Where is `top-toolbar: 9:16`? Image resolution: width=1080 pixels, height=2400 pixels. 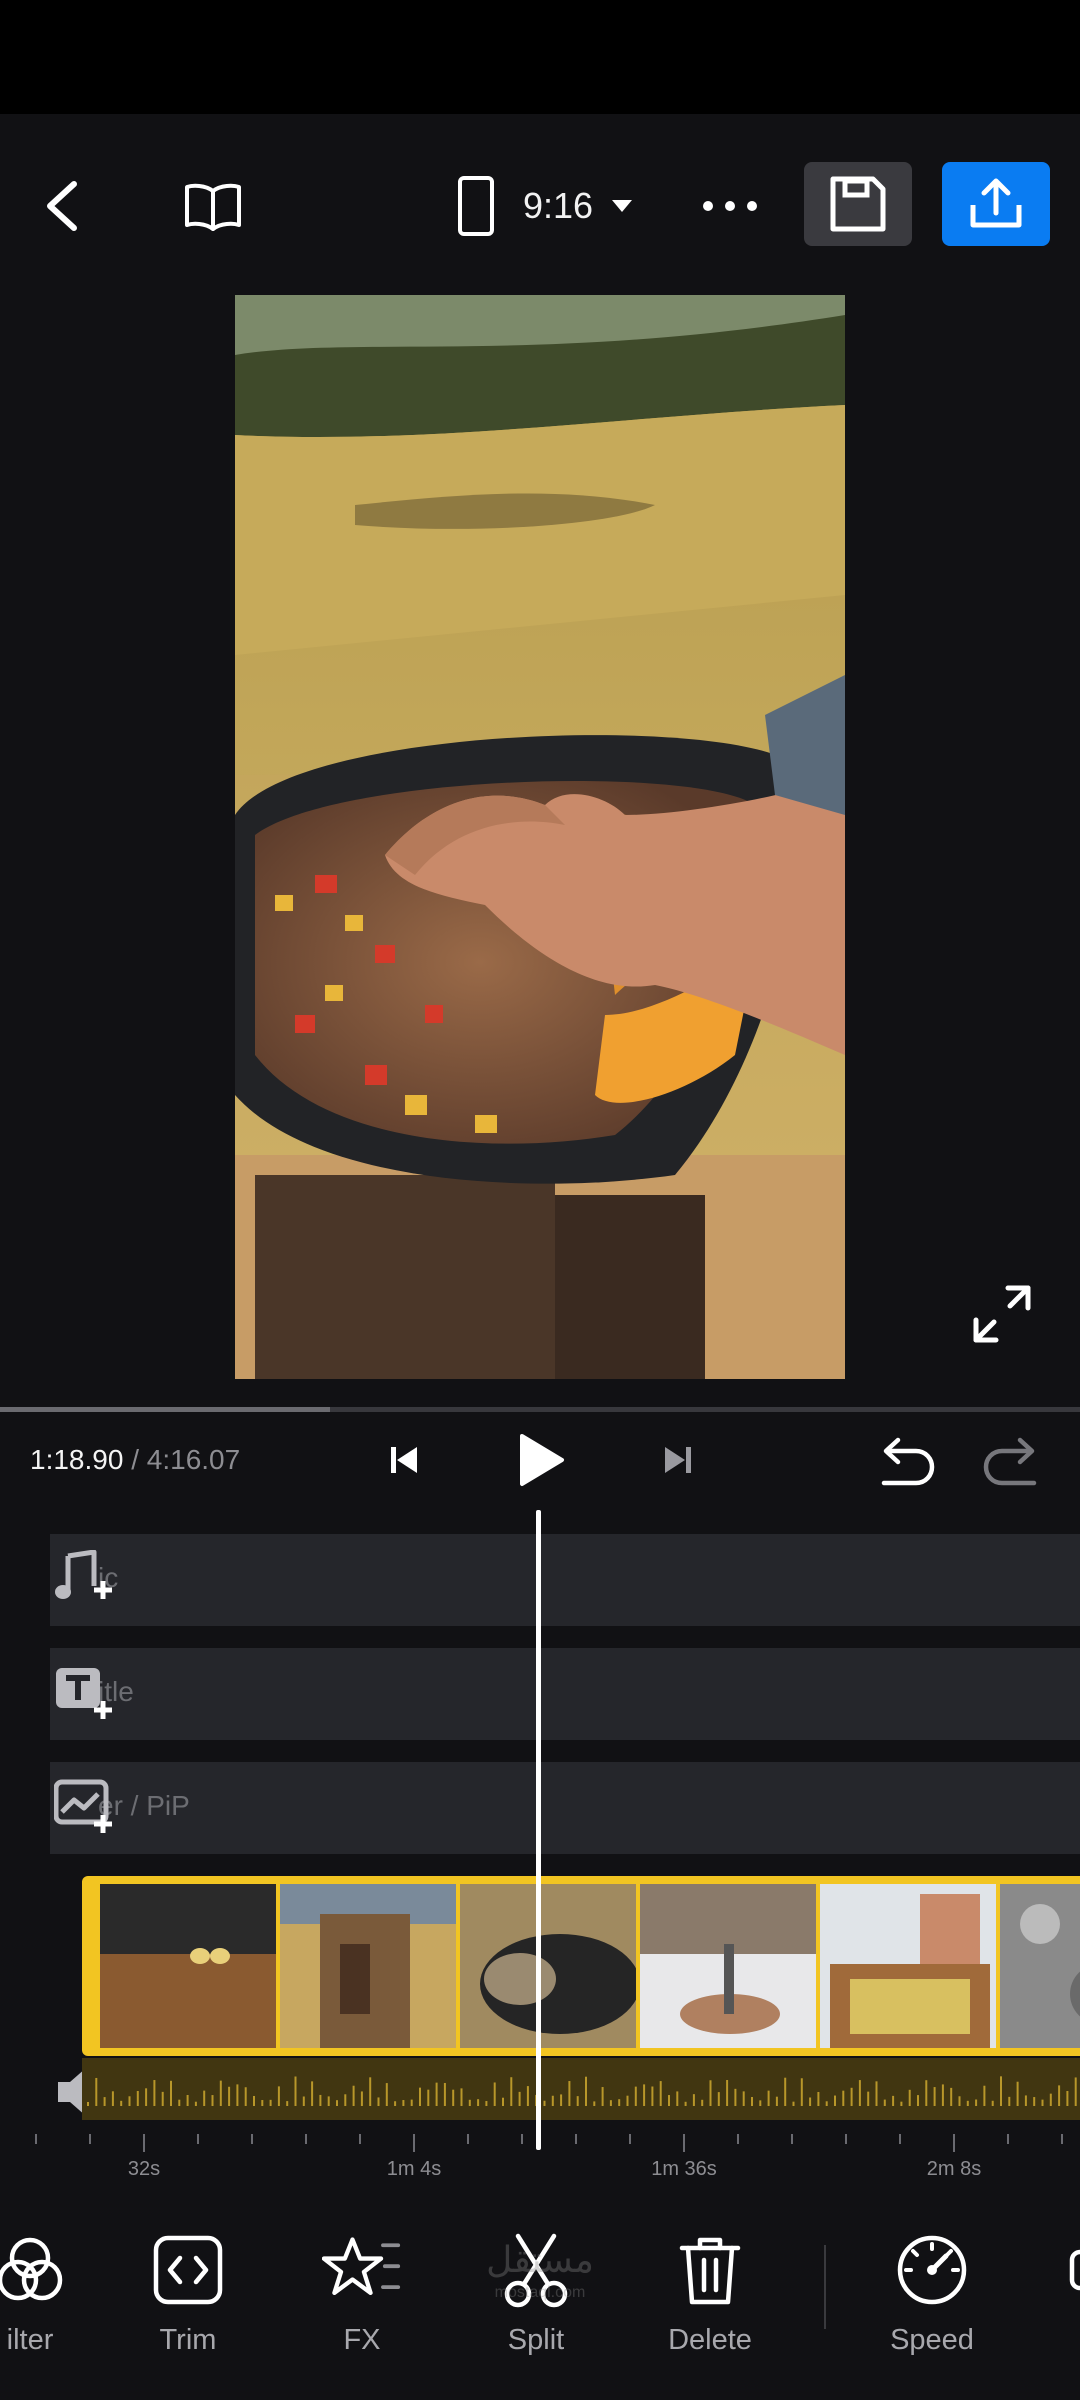 top-toolbar: 9:16 is located at coordinates (540, 204).